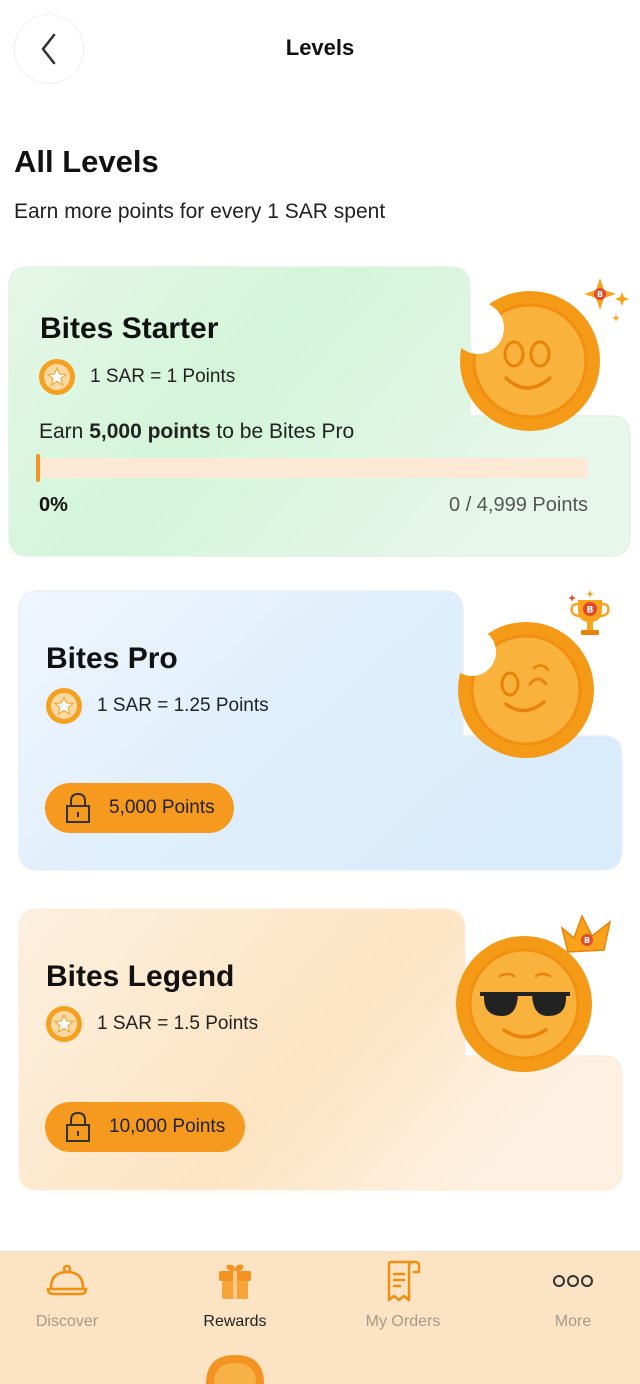 The height and width of the screenshot is (1384, 640). What do you see at coordinates (606, 300) in the screenshot?
I see `sparkle-badge-icon: B` at bounding box center [606, 300].